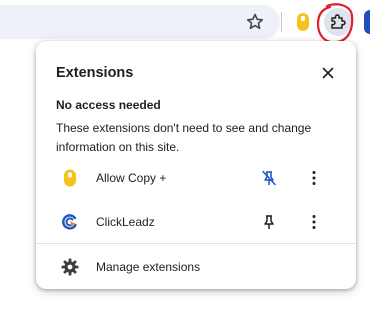  I want to click on gear-icon, so click(70, 267).